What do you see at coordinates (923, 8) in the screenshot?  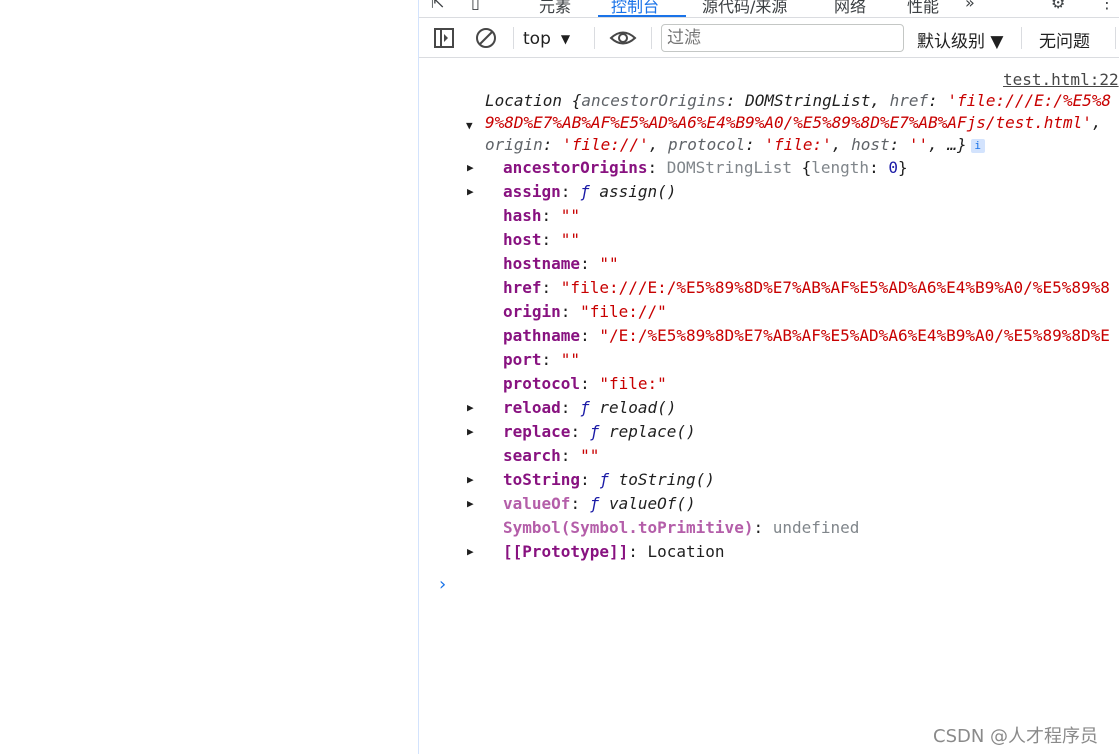 I see `tab-performance: 性能` at bounding box center [923, 8].